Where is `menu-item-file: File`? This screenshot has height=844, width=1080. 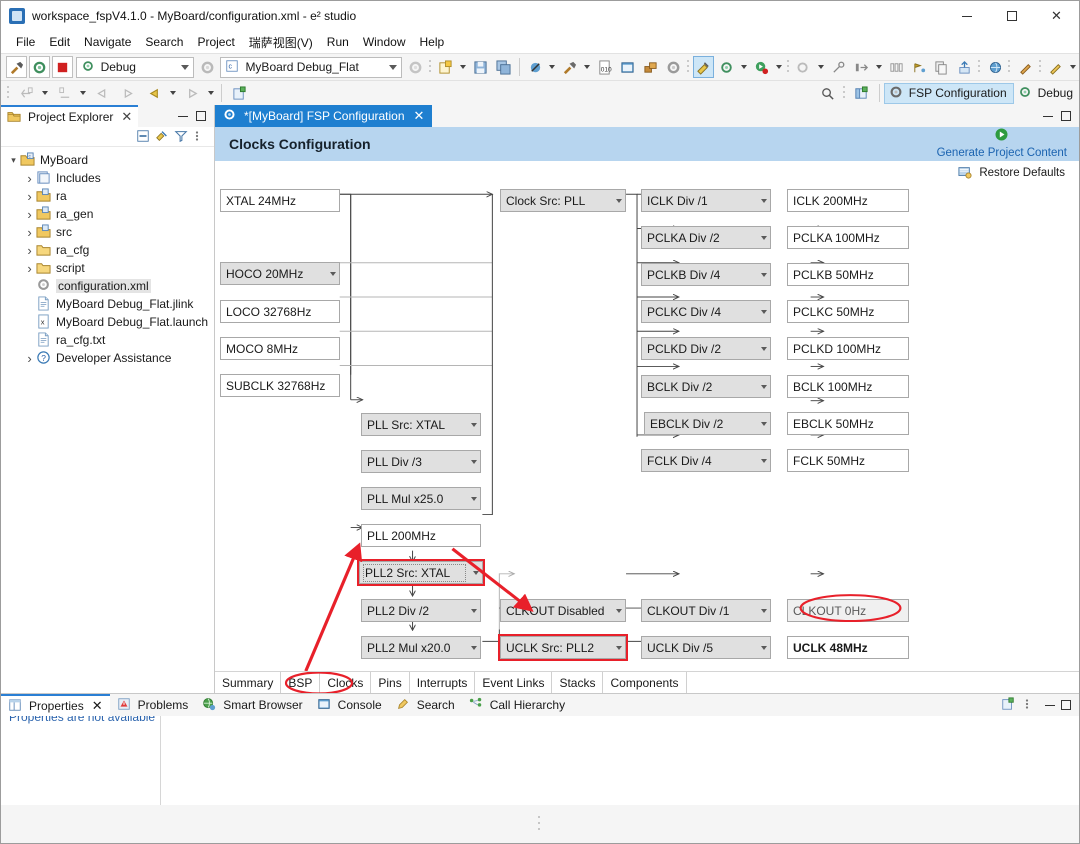 menu-item-file: File is located at coordinates (25, 42).